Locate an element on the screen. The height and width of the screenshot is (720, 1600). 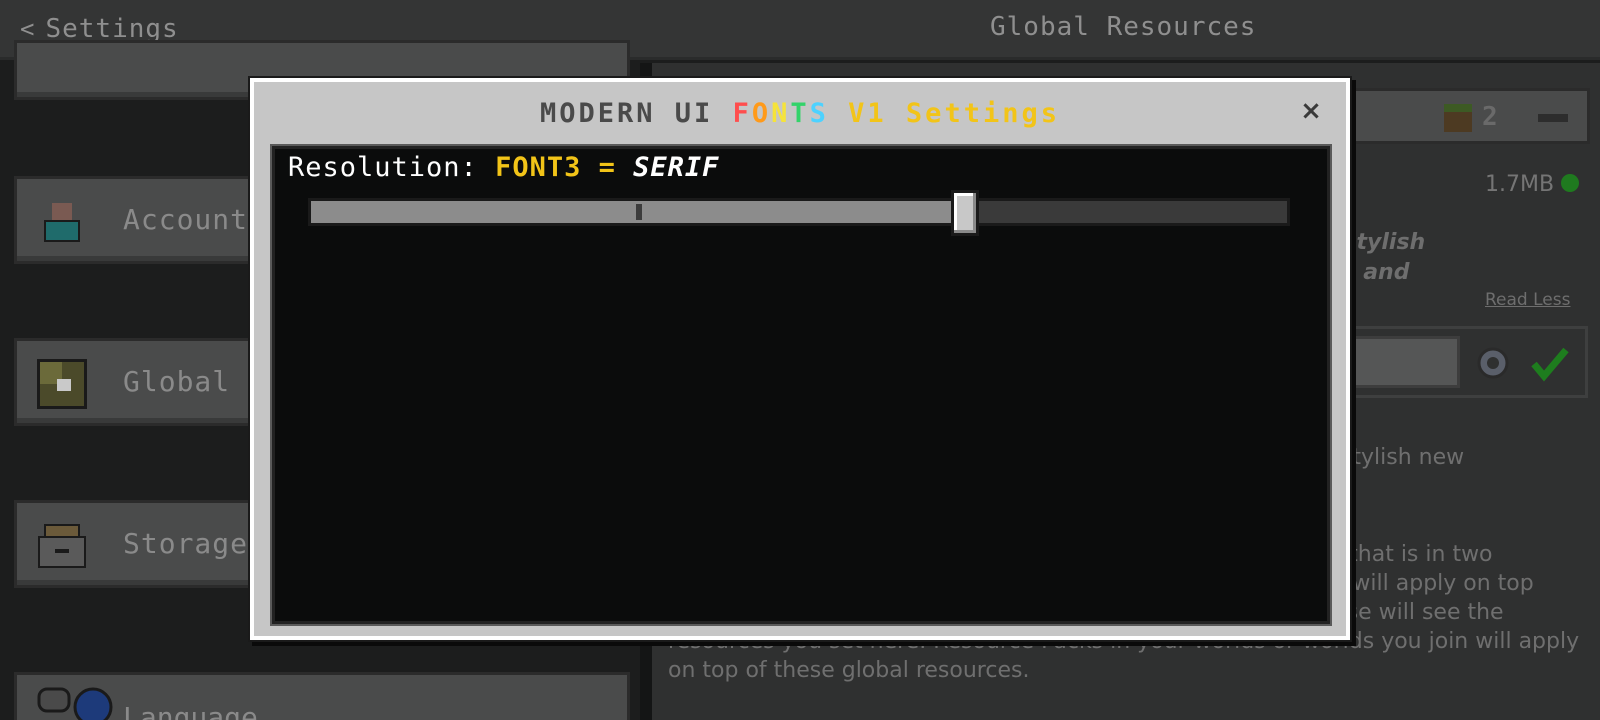
title-settings: Settings is located at coordinates (973, 113).